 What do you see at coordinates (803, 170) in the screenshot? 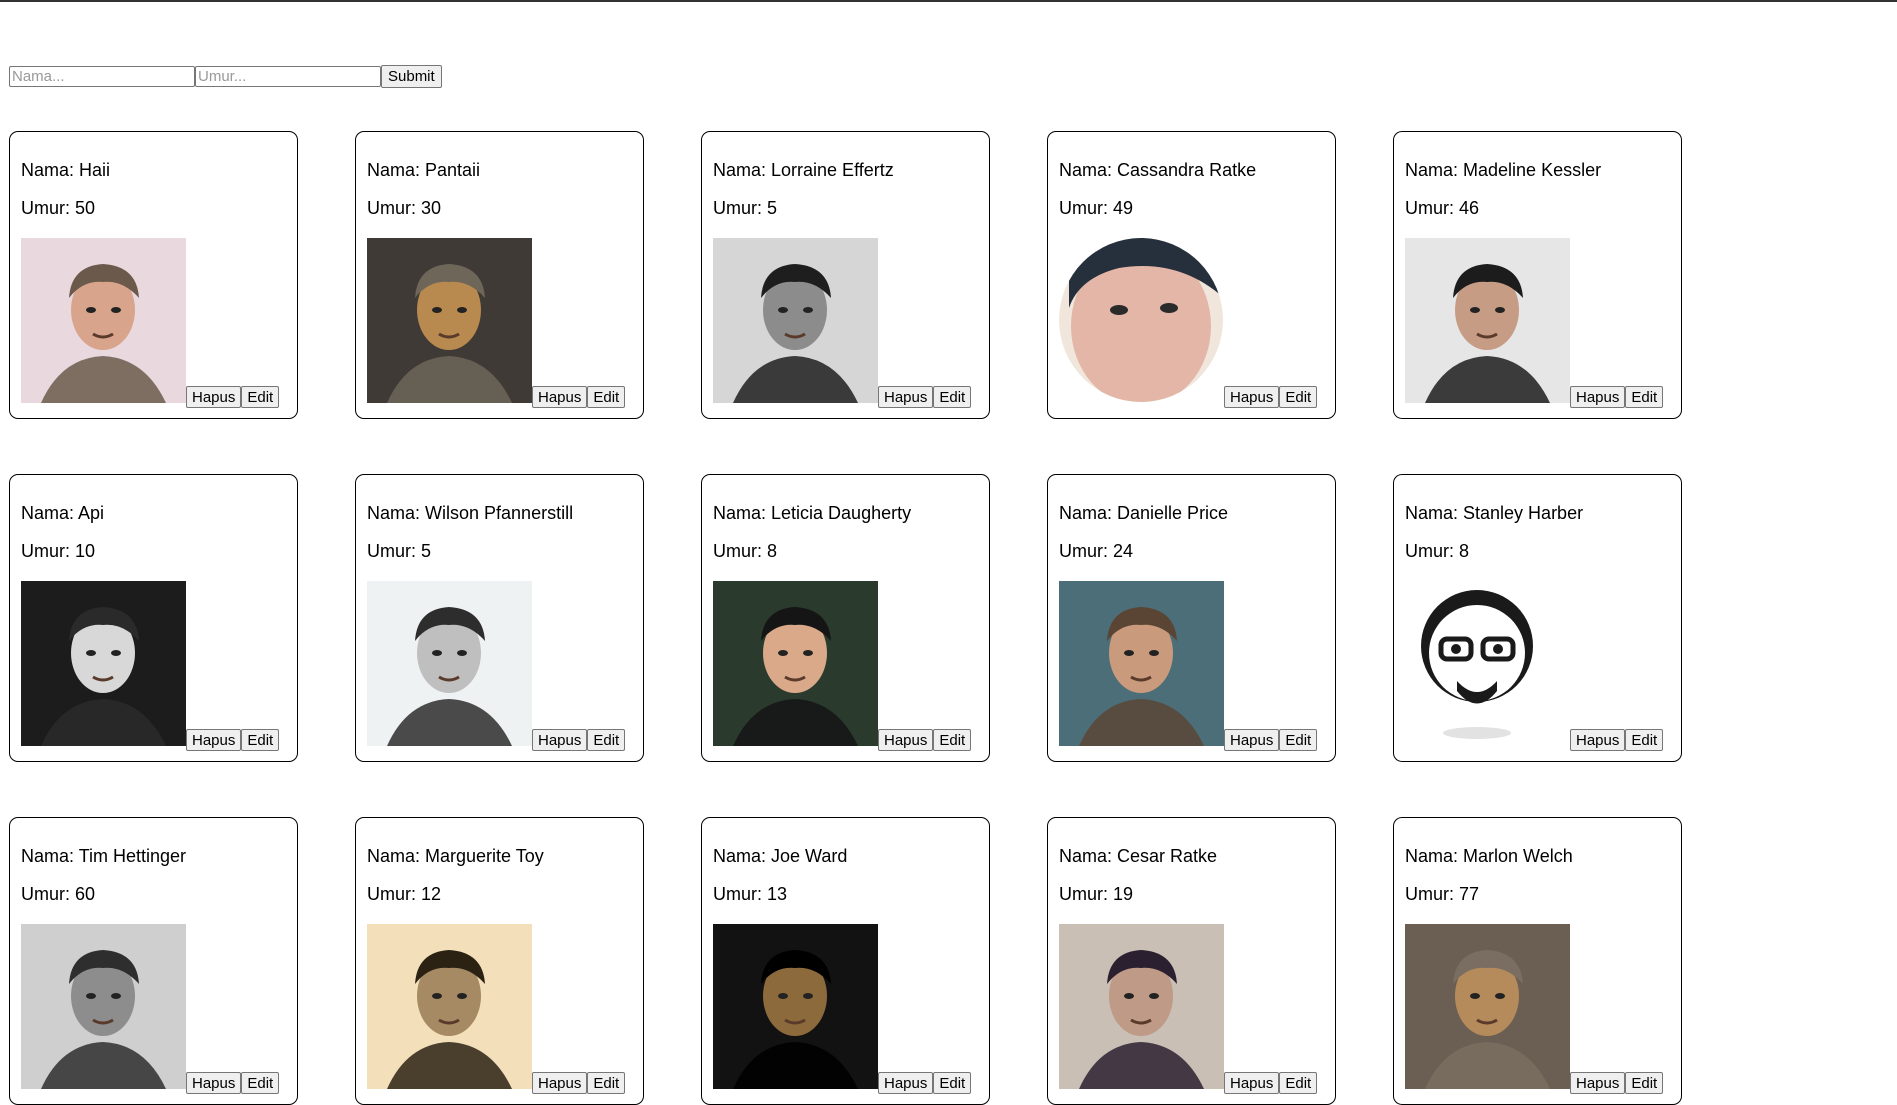
I see `person-name: Nama: Lorraine Effertz` at bounding box center [803, 170].